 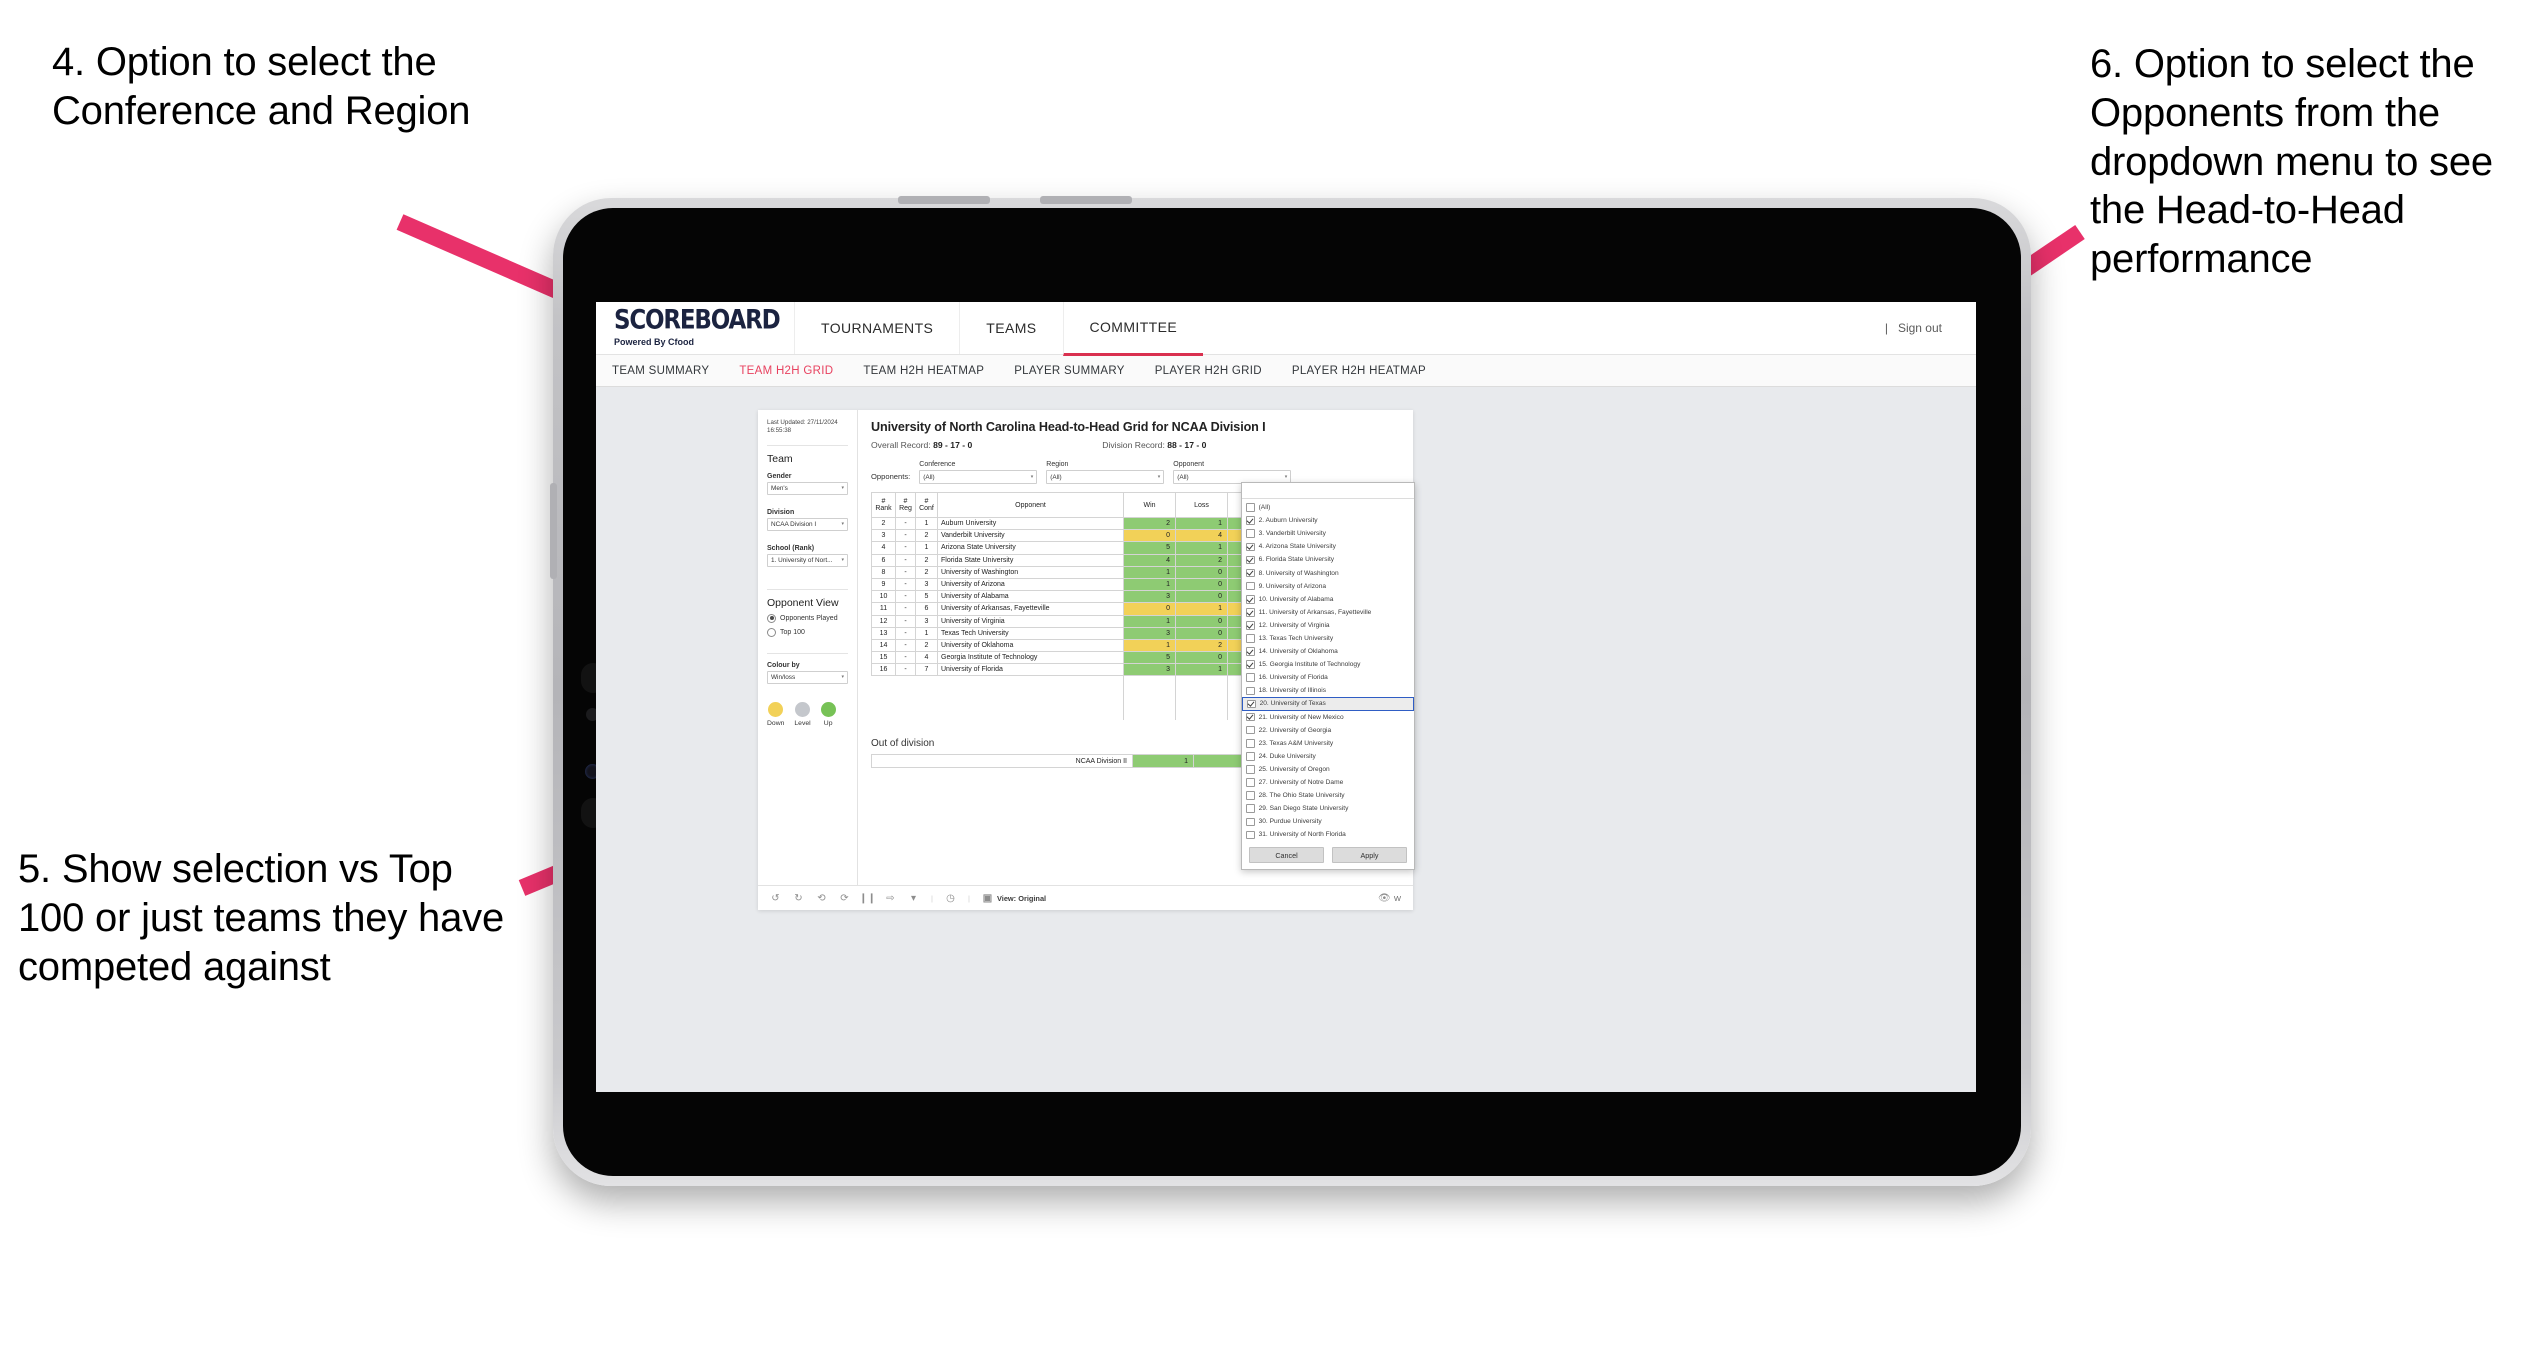 I want to click on nav-item-tournaments: TOURNAMENTS, so click(x=876, y=328).